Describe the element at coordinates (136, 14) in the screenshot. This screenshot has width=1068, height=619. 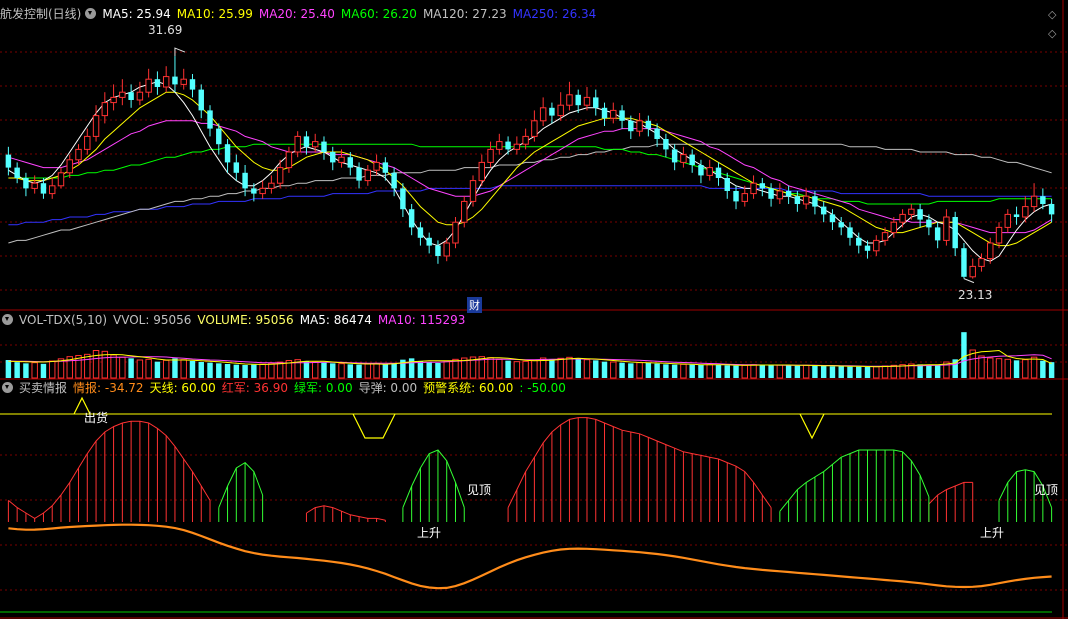
I see `header-value: MA5: 25.94` at that location.